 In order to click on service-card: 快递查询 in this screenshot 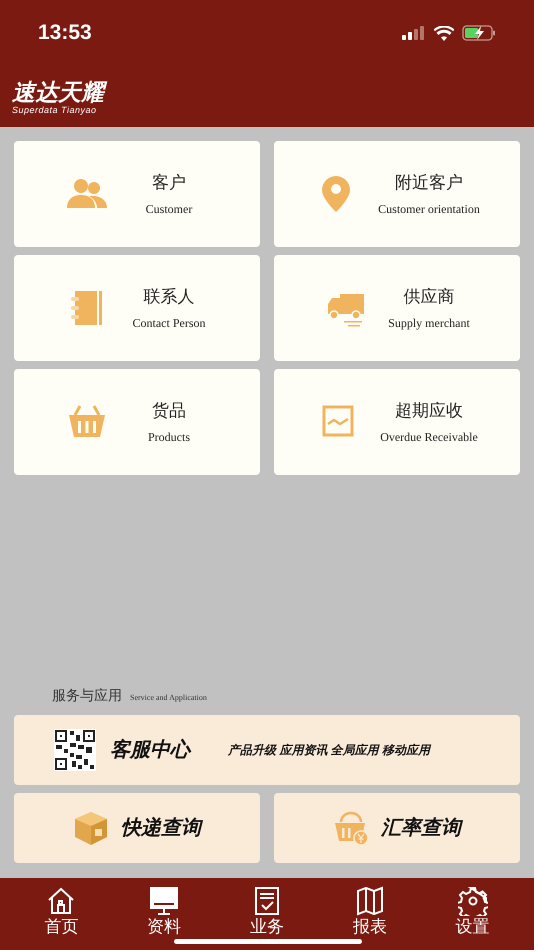, I will do `click(137, 828)`.